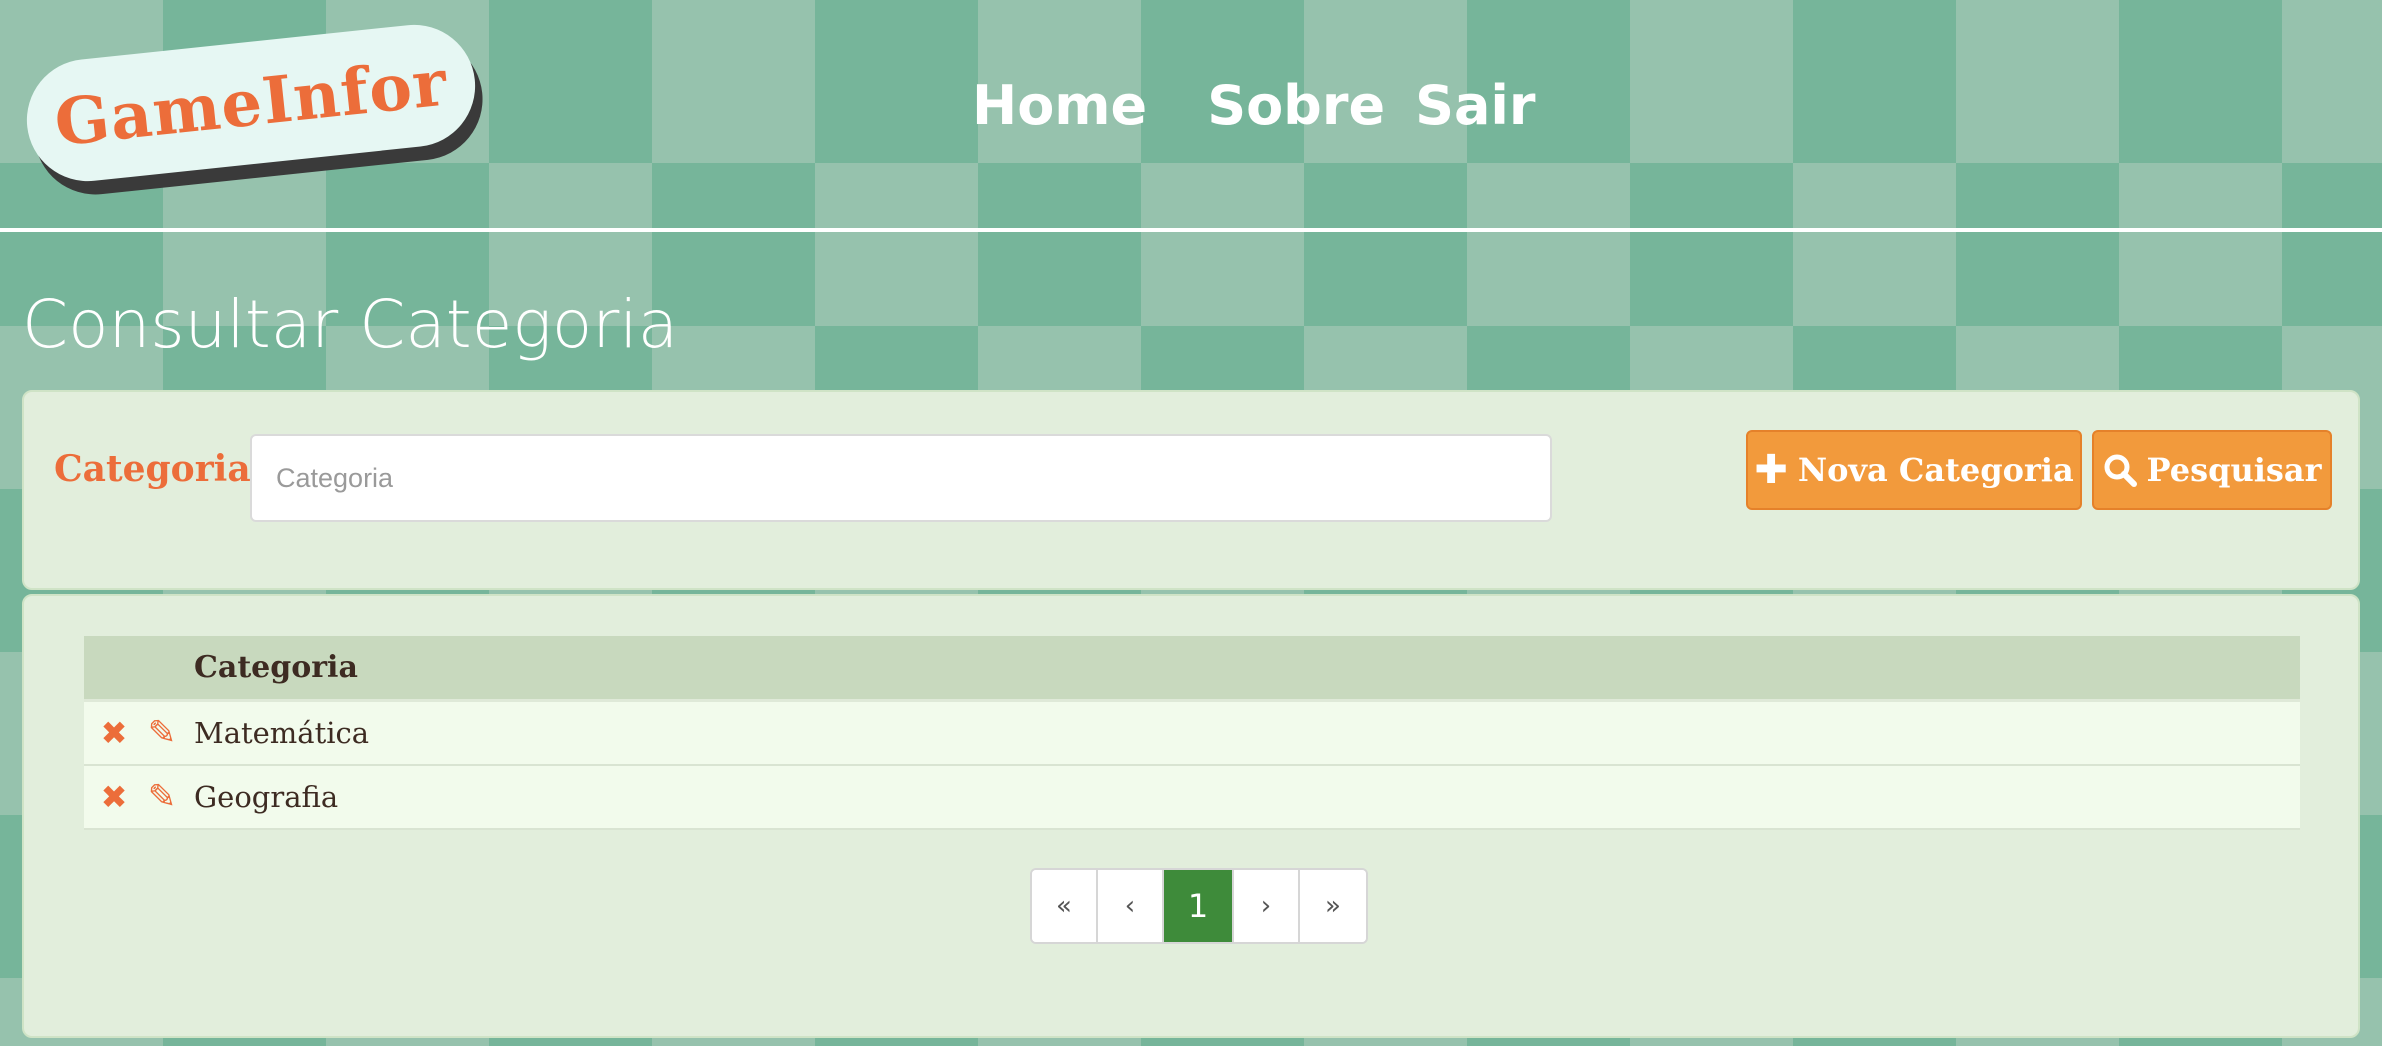 The image size is (2382, 1046). I want to click on nav-sobre: Sobre, so click(1296, 105).